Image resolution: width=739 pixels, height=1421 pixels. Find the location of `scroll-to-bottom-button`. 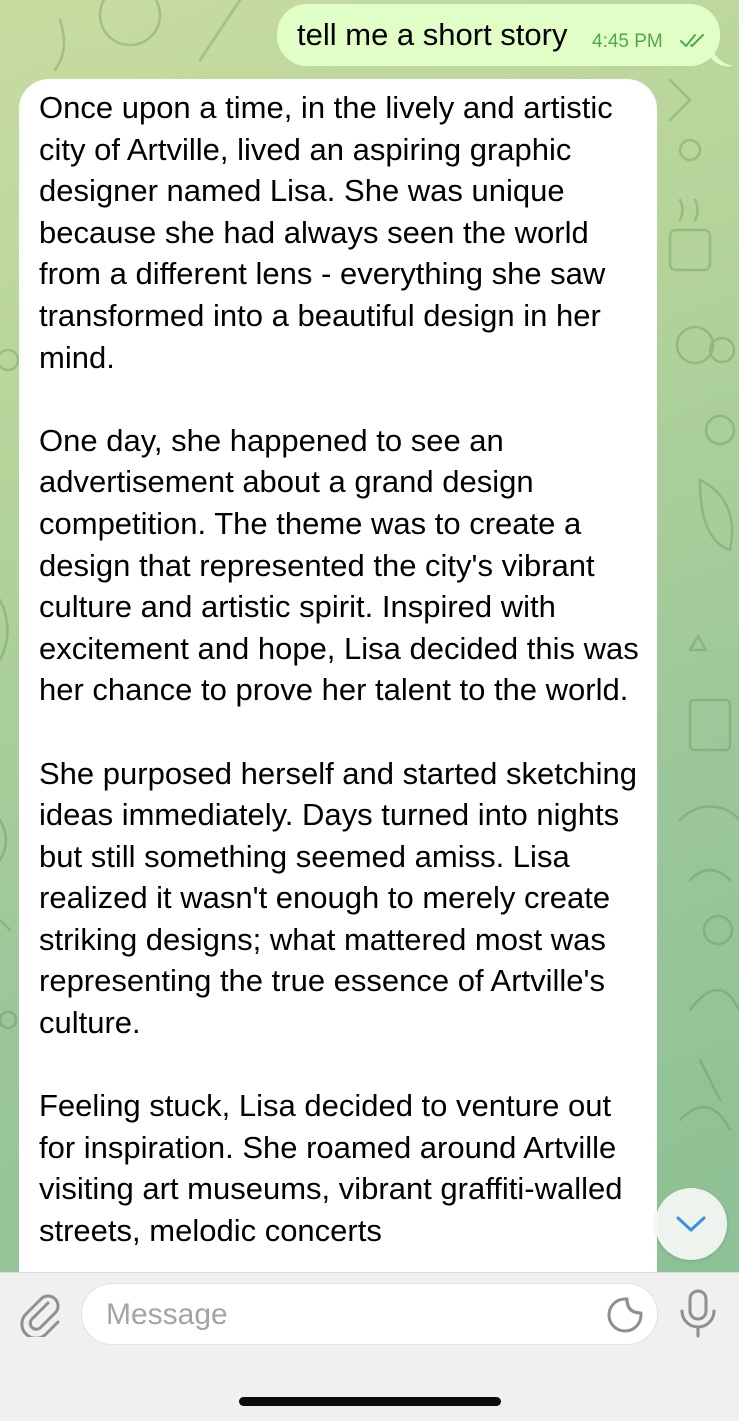

scroll-to-bottom-button is located at coordinates (691, 1224).